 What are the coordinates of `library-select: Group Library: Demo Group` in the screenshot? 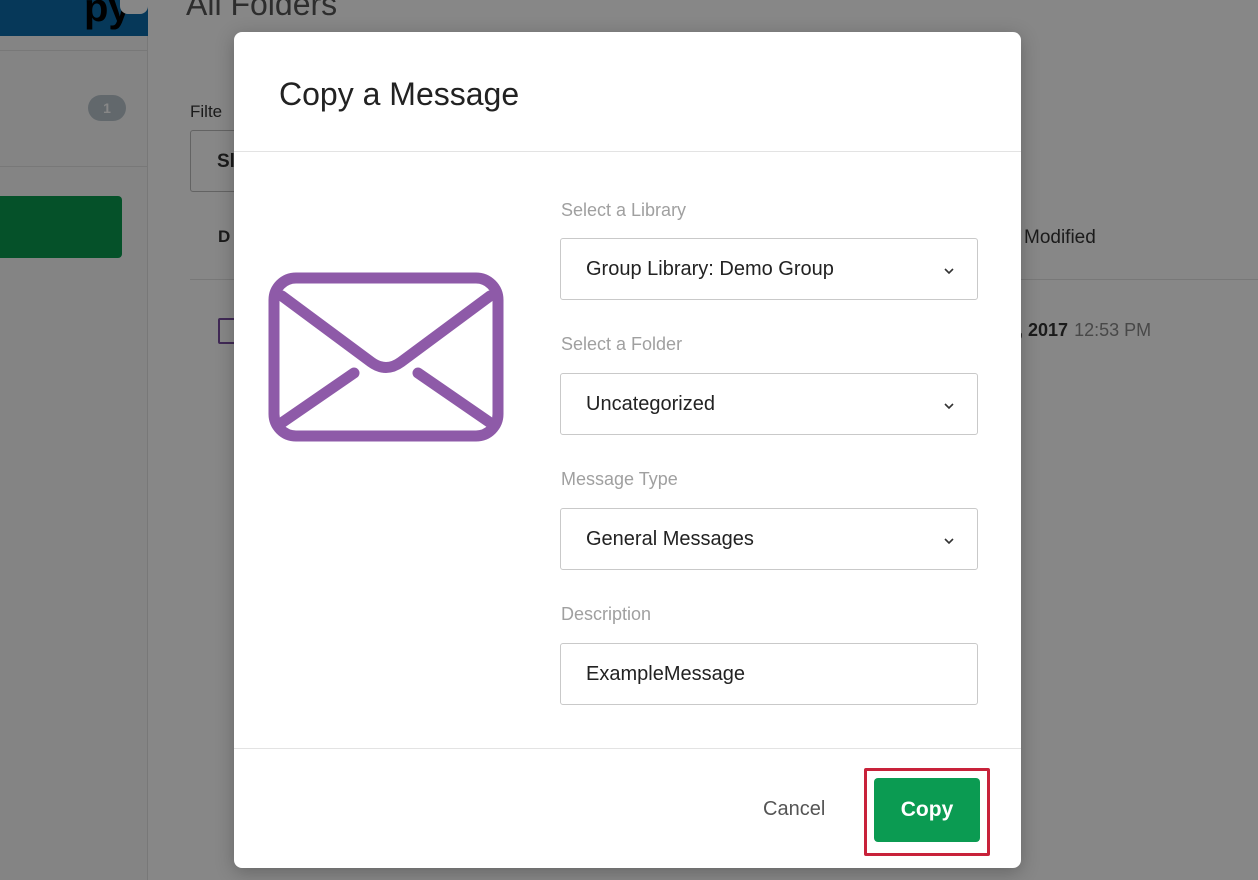 It's located at (769, 269).